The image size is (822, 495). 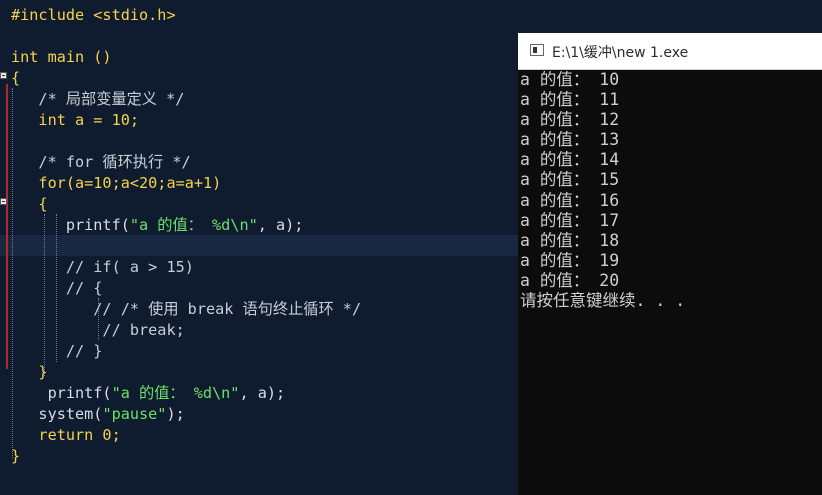 What do you see at coordinates (116, 183) in the screenshot?
I see `code-token: for(a=10;a<20;a=a+1)` at bounding box center [116, 183].